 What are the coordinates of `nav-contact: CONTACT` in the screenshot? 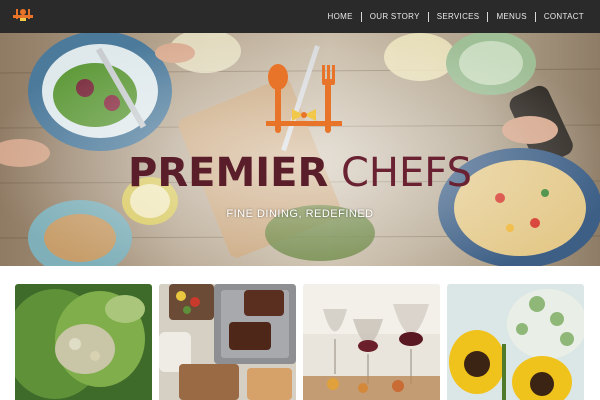 It's located at (564, 16).